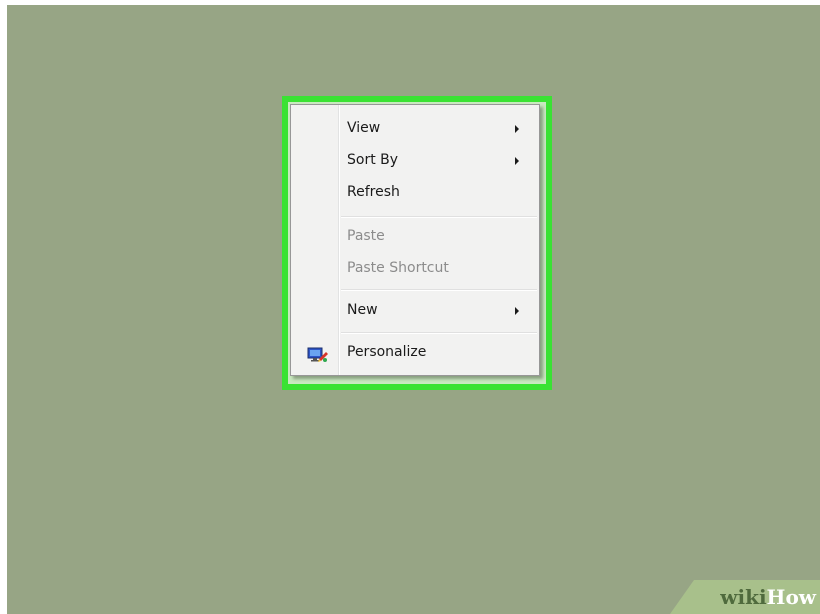 This screenshot has height=614, width=820. What do you see at coordinates (398, 268) in the screenshot?
I see `menu-item-label: Paste Shortcut` at bounding box center [398, 268].